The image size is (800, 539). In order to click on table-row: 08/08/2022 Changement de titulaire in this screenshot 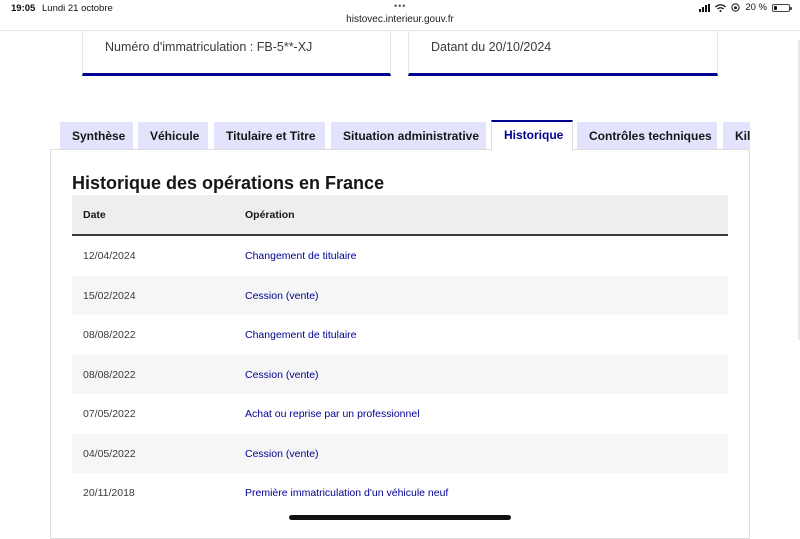, I will do `click(400, 335)`.